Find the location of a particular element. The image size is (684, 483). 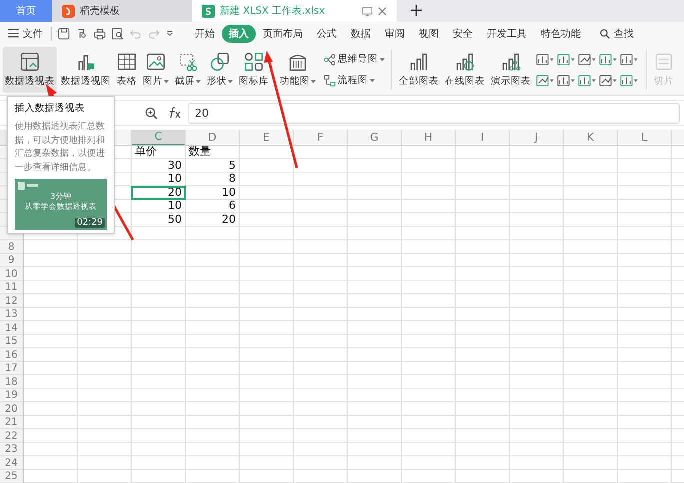

logo-icon is located at coordinates (28, 186).